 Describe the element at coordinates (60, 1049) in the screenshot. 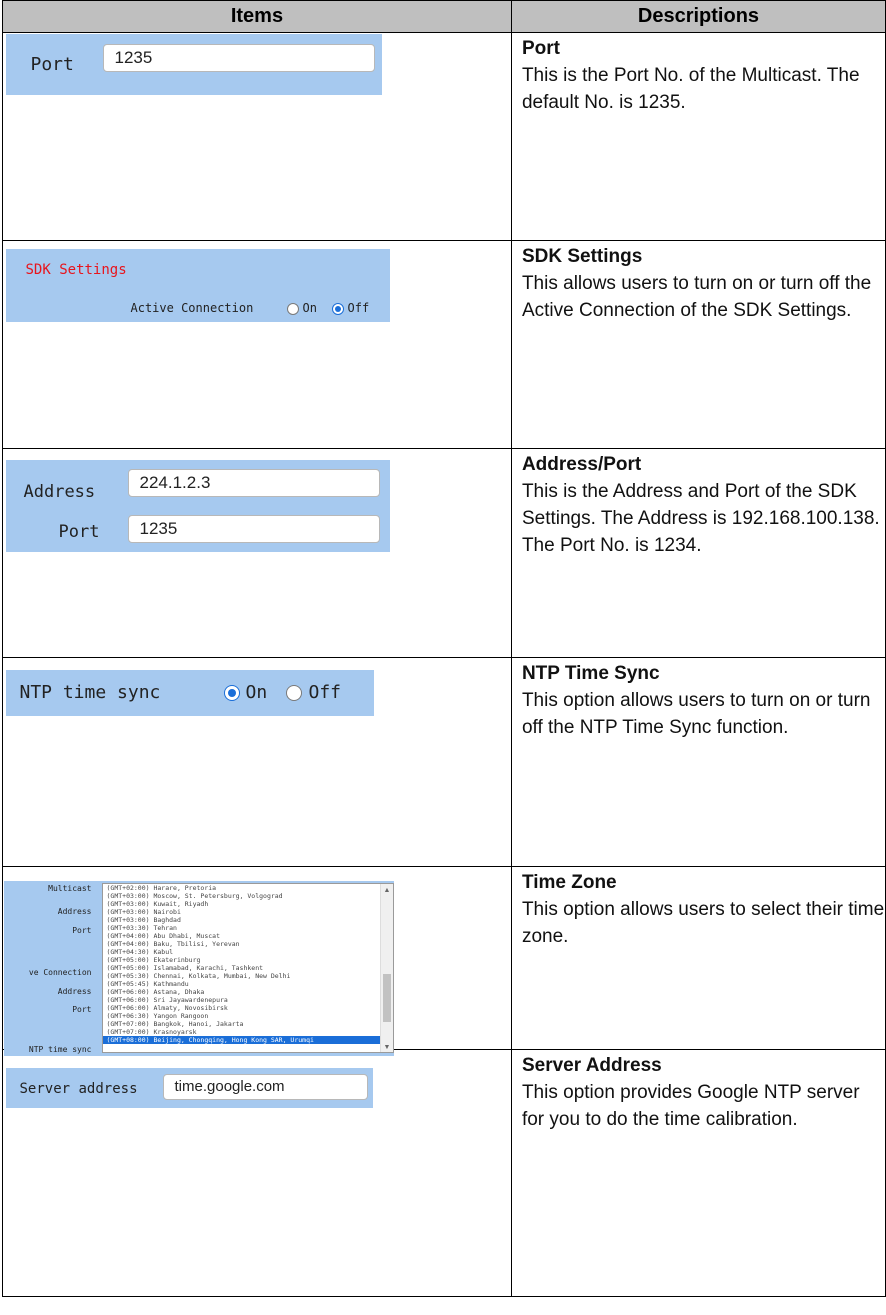

I see `time-zone-side-label: NTP time sync` at that location.